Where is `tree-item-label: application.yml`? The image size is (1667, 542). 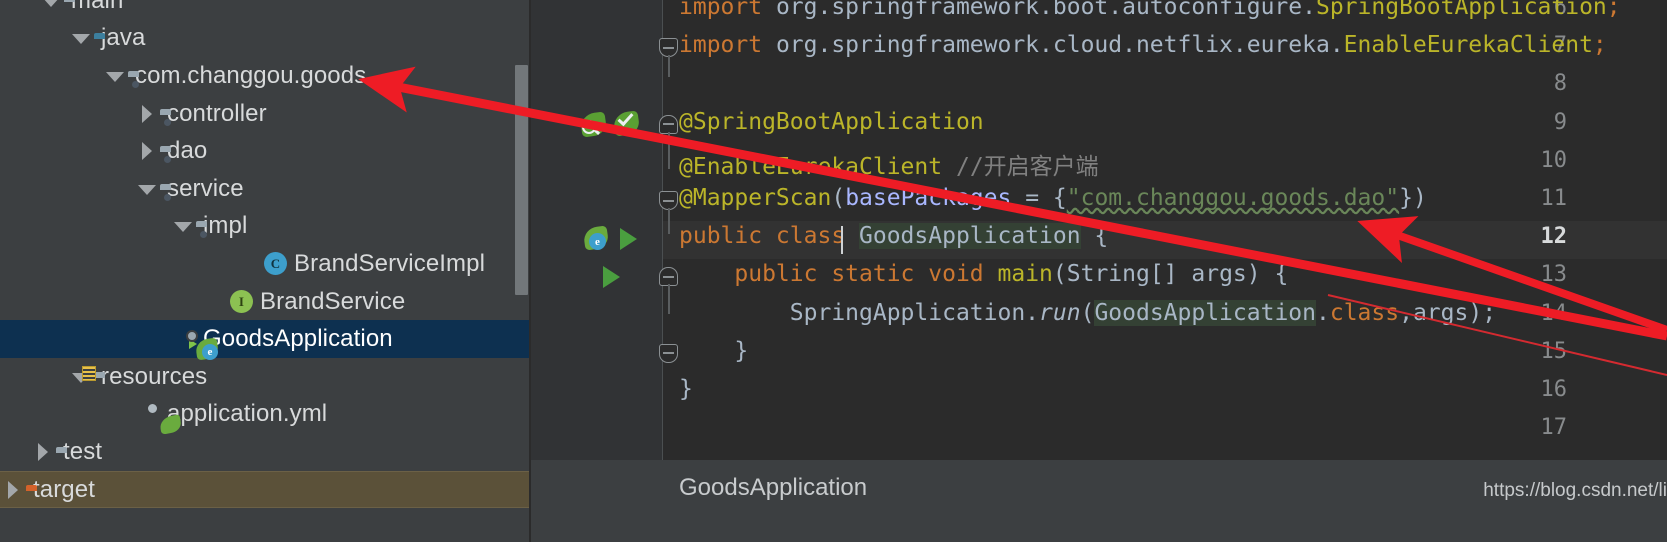 tree-item-label: application.yml is located at coordinates (247, 414).